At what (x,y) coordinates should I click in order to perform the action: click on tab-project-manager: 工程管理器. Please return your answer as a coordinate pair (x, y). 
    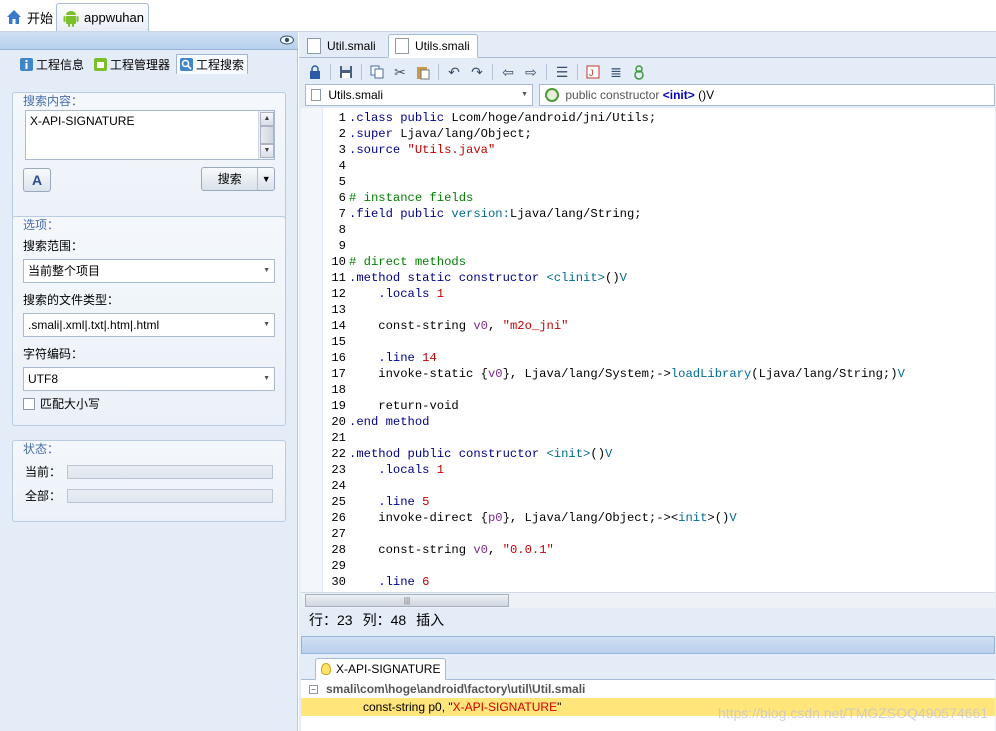
    Looking at the image, I should click on (132, 64).